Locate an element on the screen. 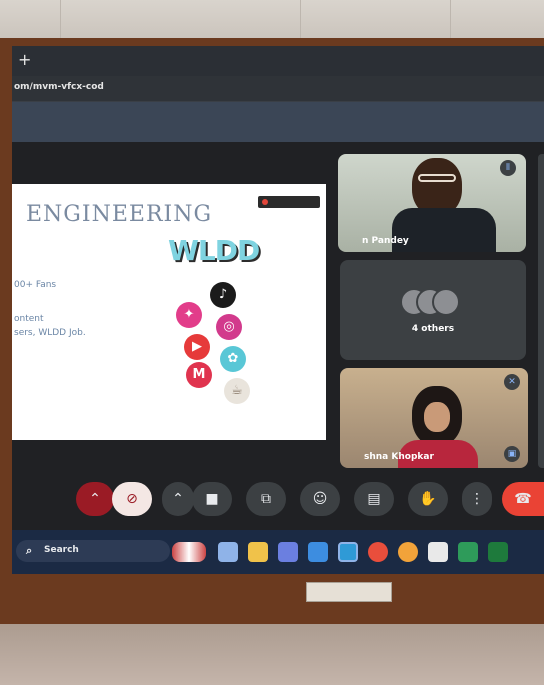 The width and height of the screenshot is (544, 685). slide-title: ENGINEERING is located at coordinates (119, 214).